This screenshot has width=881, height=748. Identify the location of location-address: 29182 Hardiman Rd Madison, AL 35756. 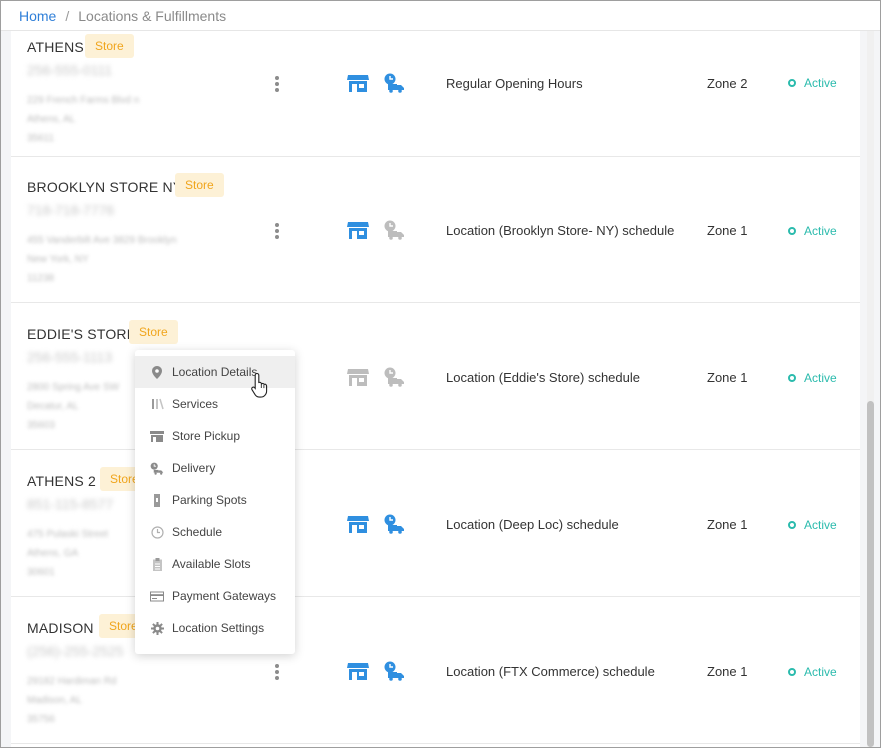
(72, 700).